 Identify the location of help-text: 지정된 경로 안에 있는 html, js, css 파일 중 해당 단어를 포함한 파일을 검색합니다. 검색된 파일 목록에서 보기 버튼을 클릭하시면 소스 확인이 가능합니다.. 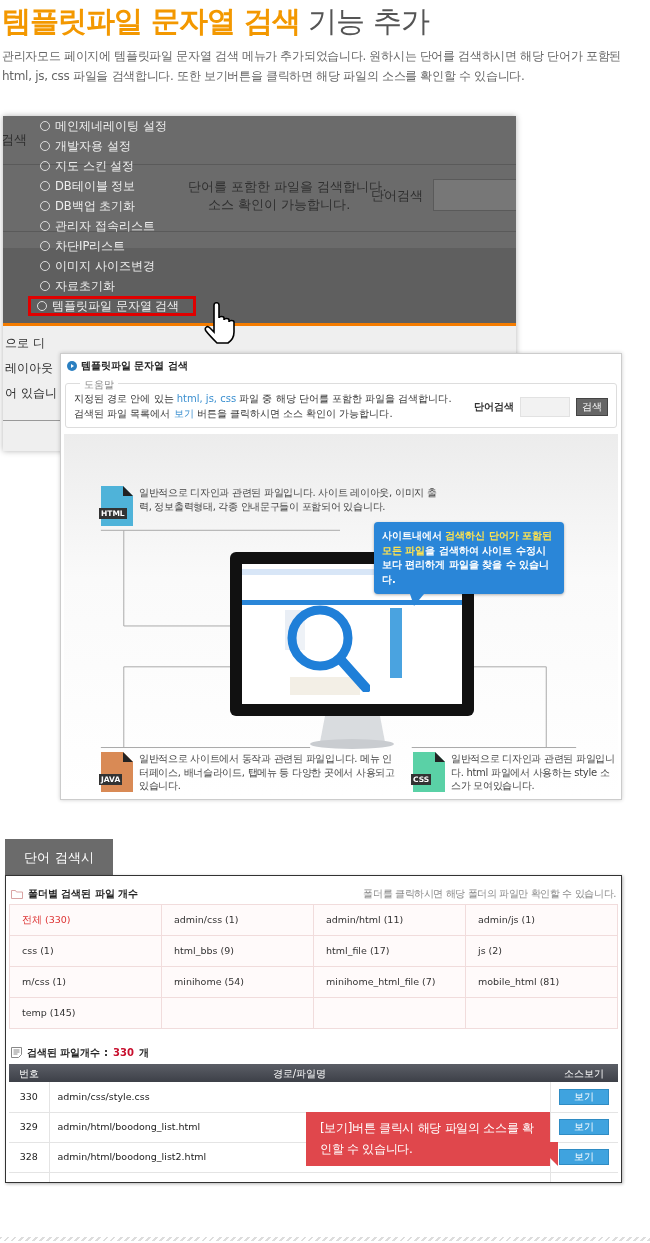
(263, 406).